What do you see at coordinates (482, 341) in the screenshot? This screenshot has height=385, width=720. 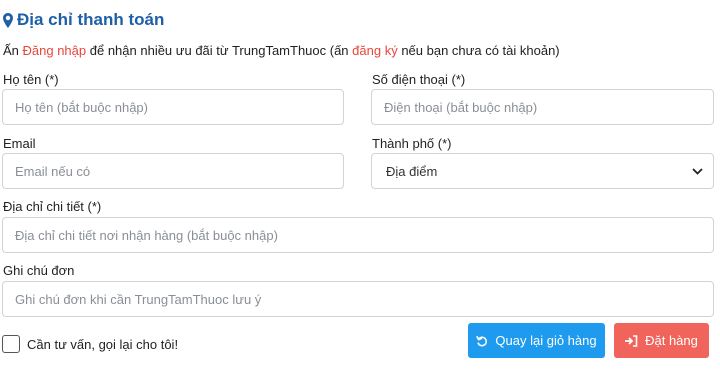 I see `undo-icon` at bounding box center [482, 341].